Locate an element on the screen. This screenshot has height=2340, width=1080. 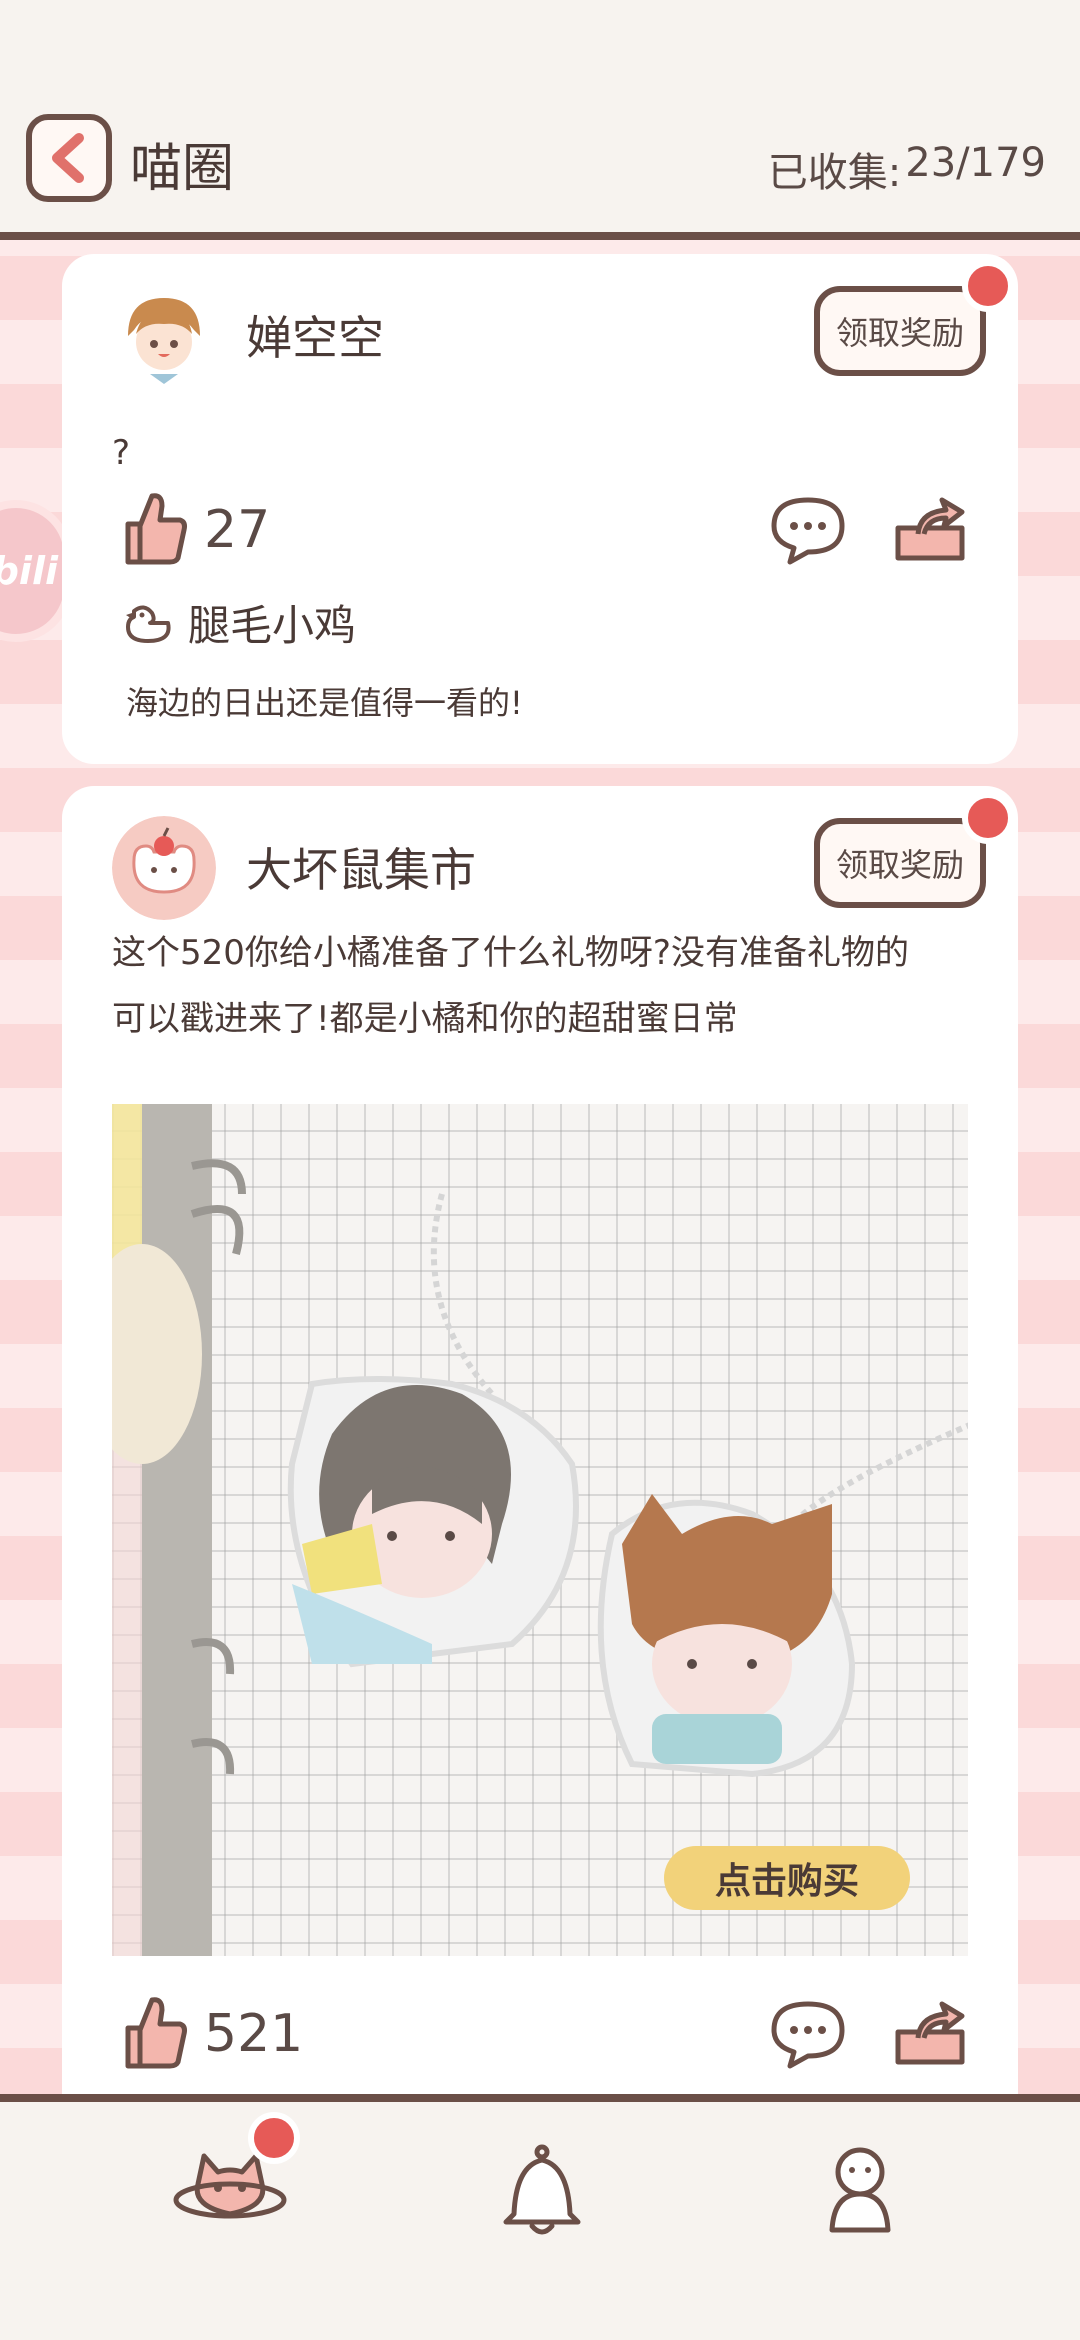
bili-logo-text: bili is located at coordinates (29, 571).